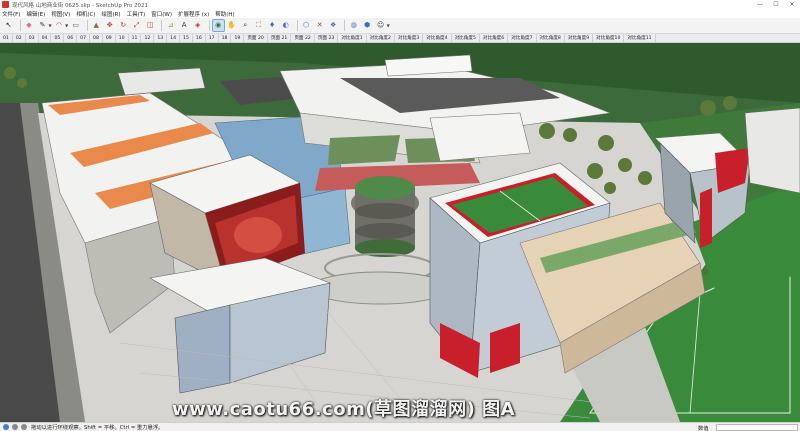 The height and width of the screenshot is (431, 800). What do you see at coordinates (59, 25) in the screenshot?
I see `arc-icon: ◠` at bounding box center [59, 25].